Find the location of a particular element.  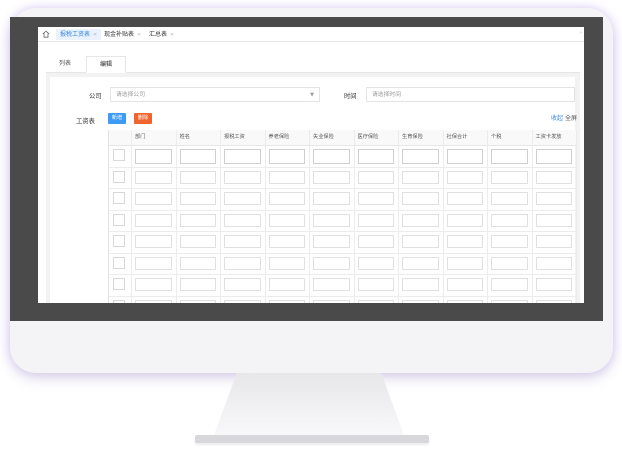

tab-edit: 编辑 is located at coordinates (106, 64).